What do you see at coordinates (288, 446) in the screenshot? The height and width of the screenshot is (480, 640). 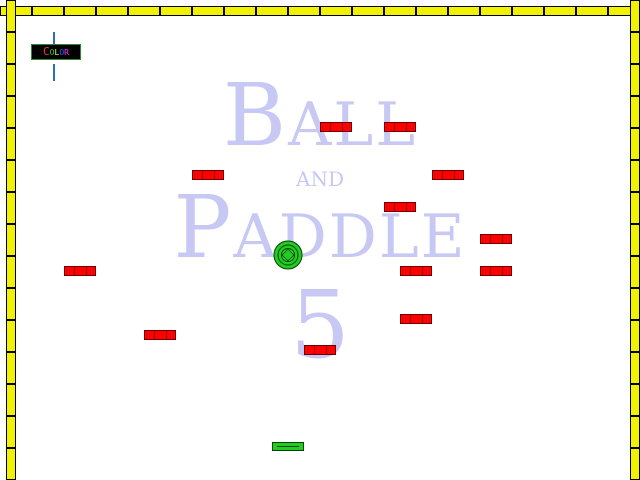 I see `paddle` at bounding box center [288, 446].